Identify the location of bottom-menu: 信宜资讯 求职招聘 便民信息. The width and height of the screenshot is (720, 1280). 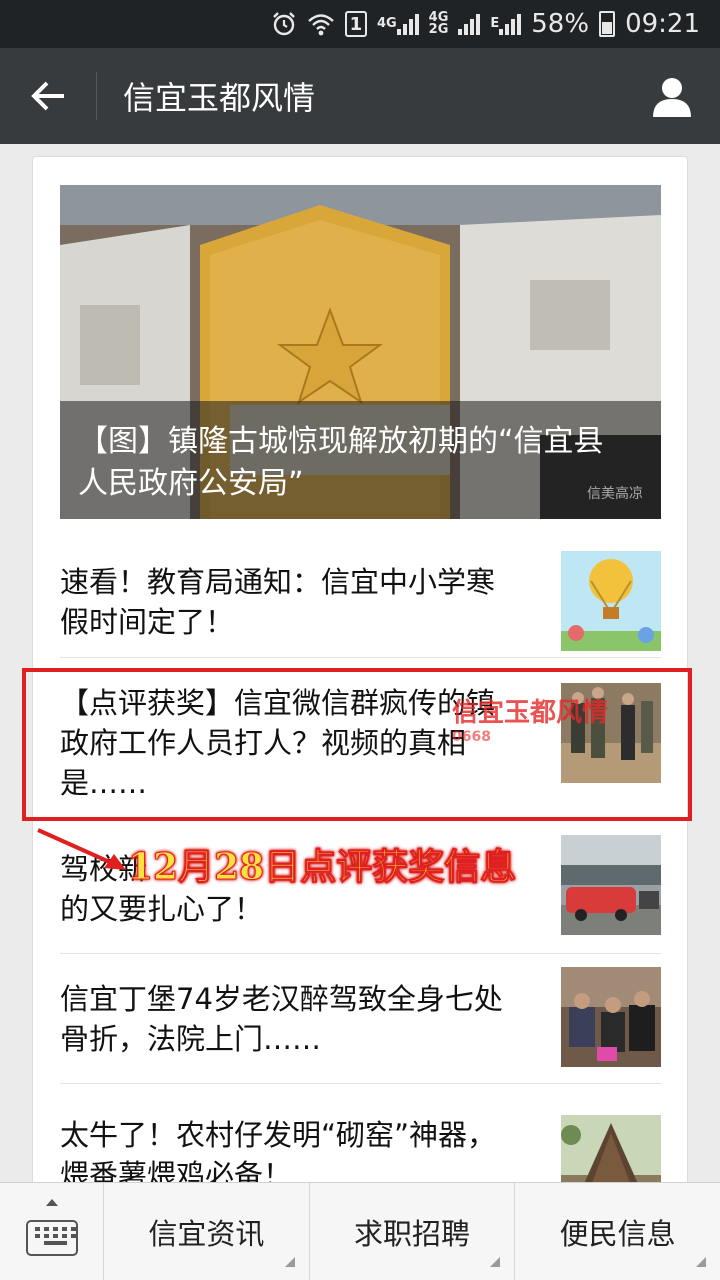
(360, 1231).